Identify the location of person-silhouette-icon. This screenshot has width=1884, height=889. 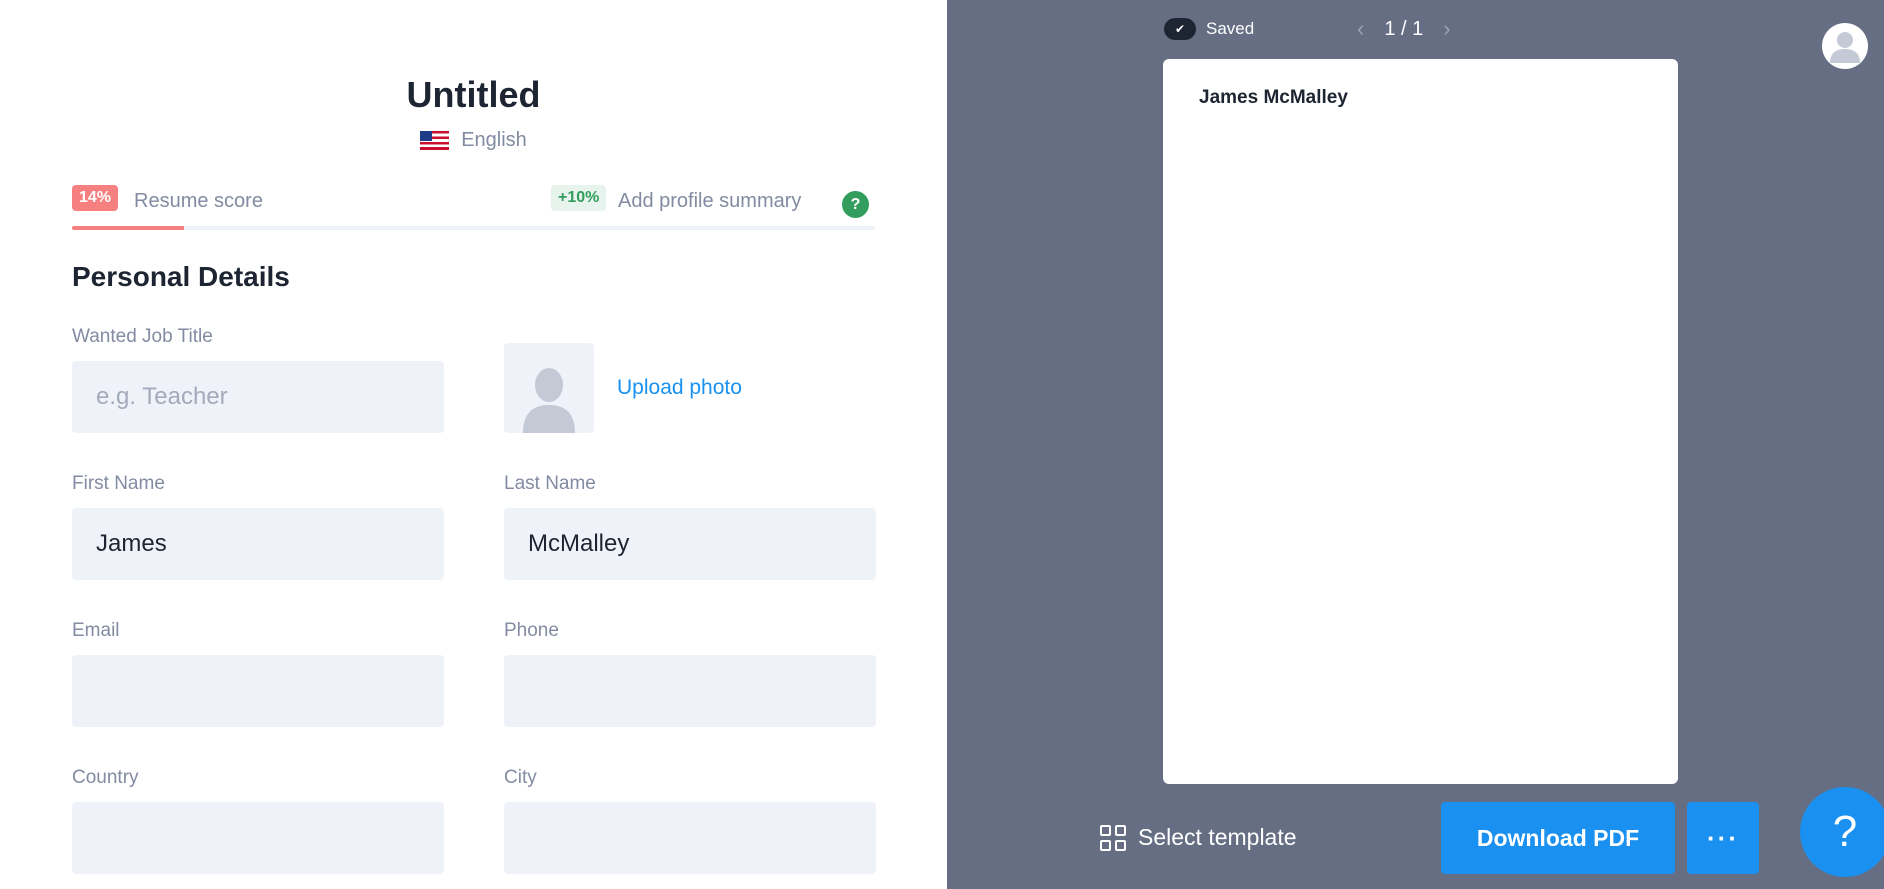
(549, 400).